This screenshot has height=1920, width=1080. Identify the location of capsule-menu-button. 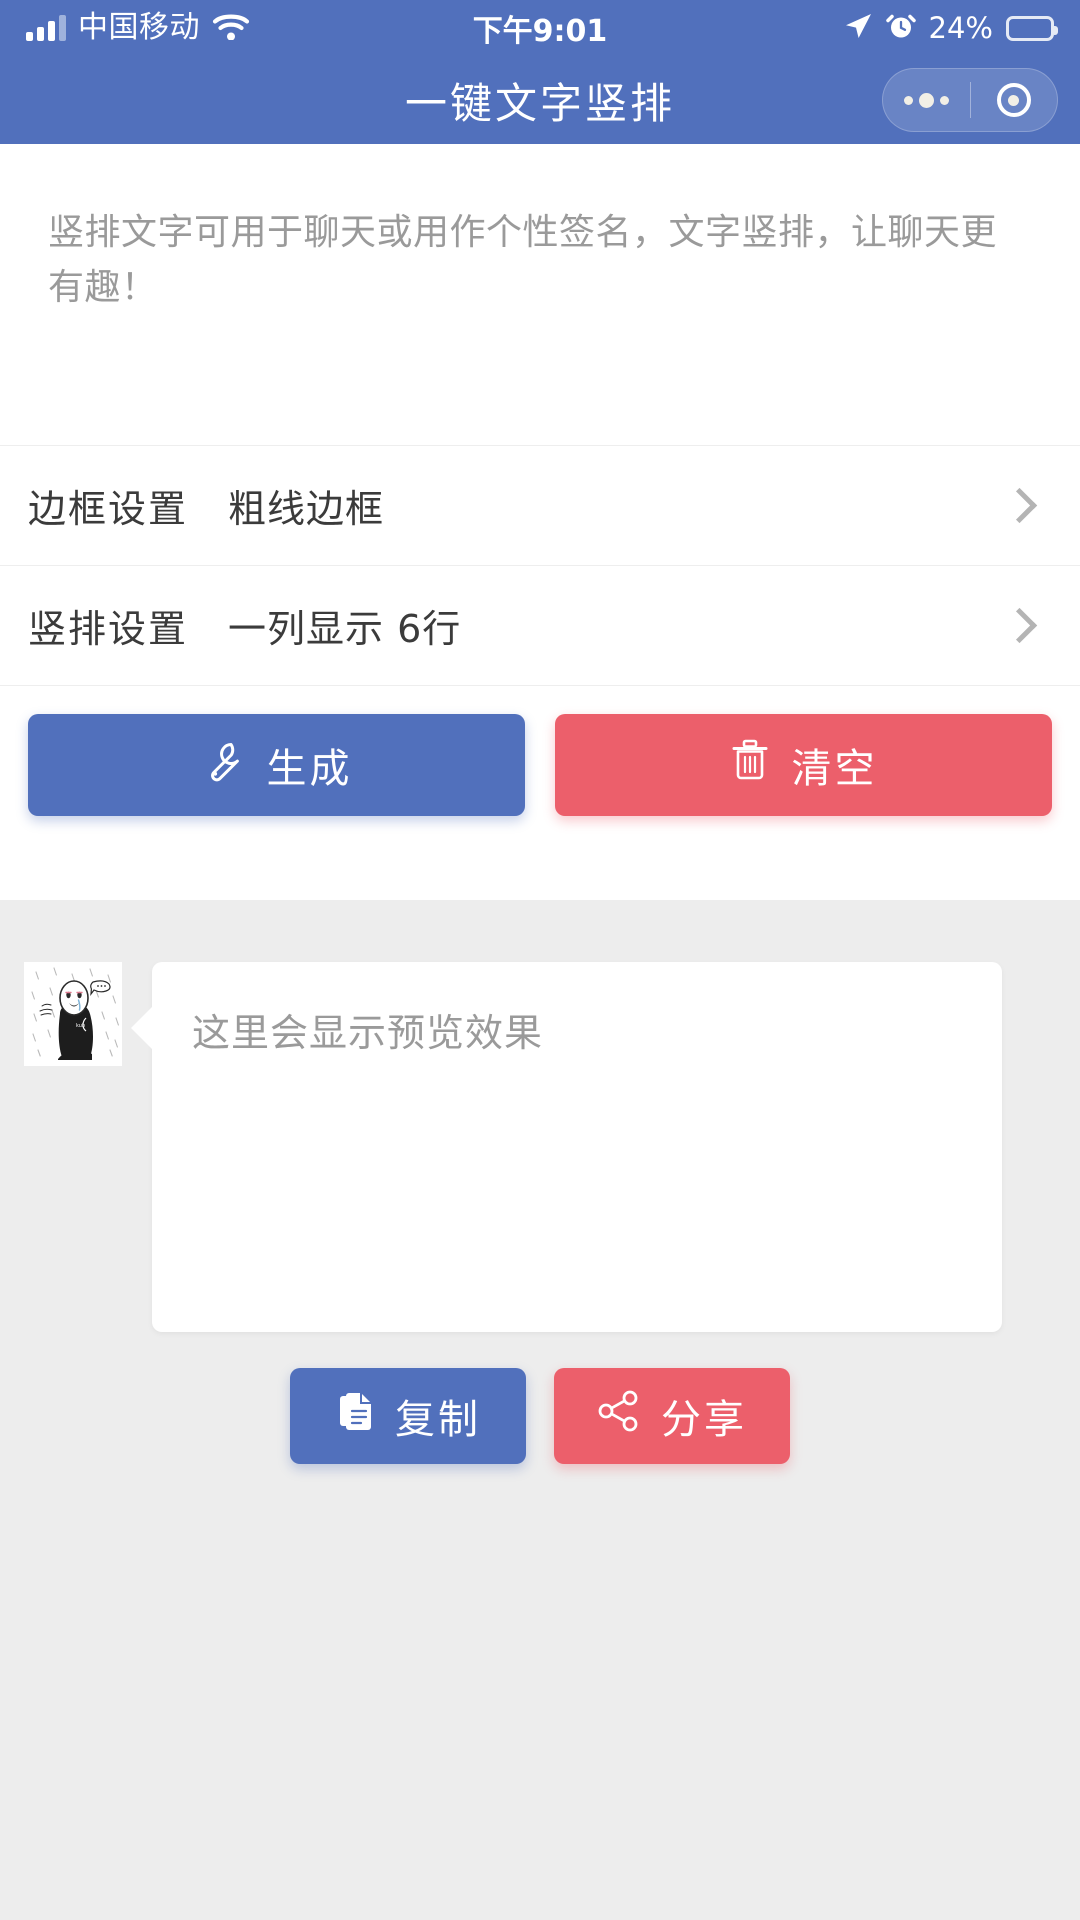
(926, 100).